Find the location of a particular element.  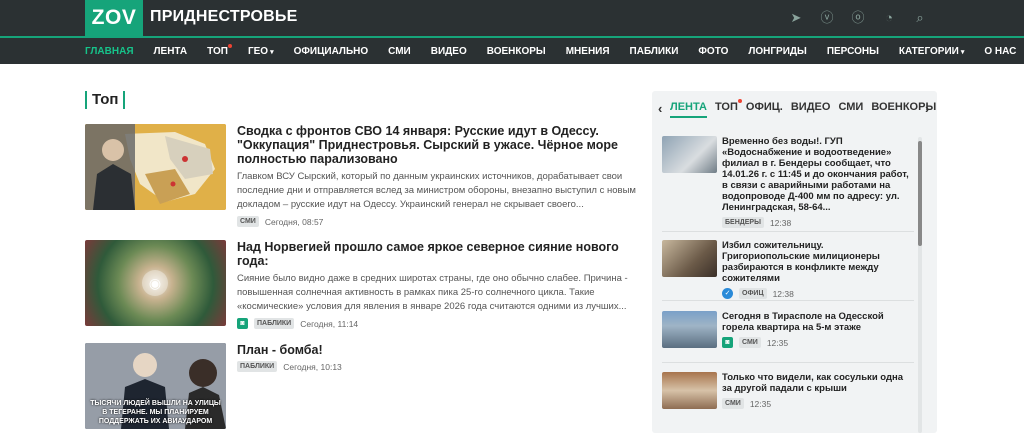

search-icon: ⌕ is located at coordinates (920, 18).